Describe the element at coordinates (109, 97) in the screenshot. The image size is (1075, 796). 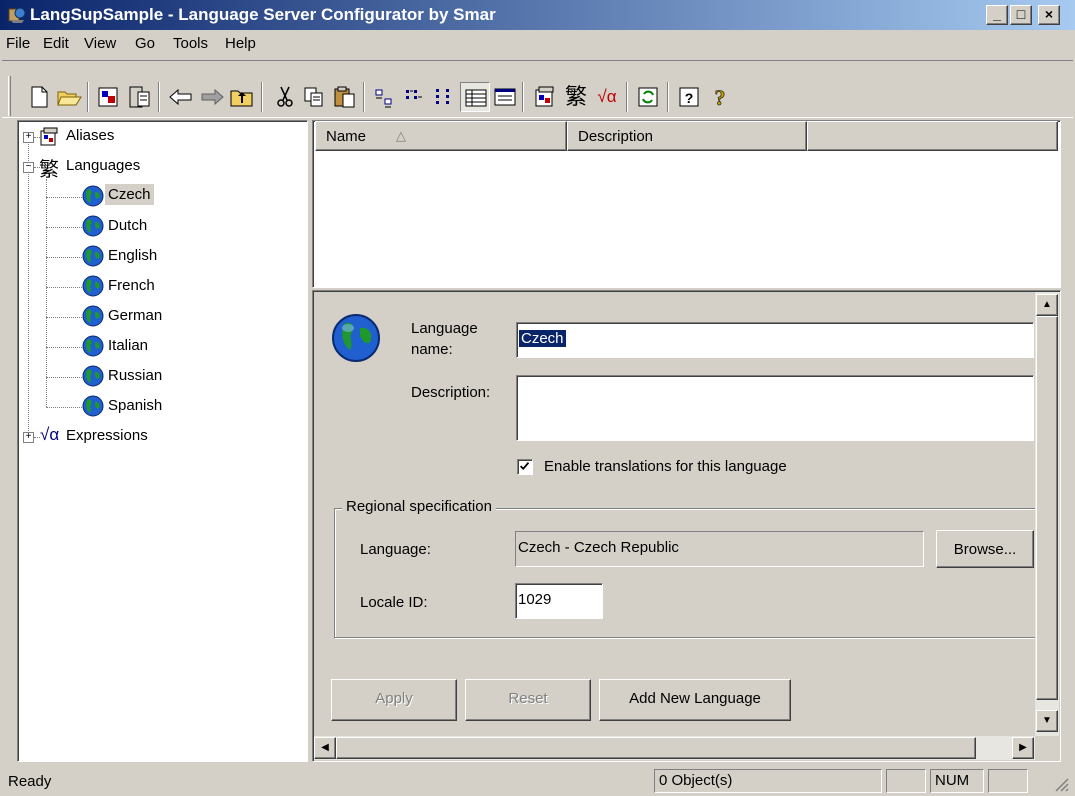
I see `properties-icon` at that location.